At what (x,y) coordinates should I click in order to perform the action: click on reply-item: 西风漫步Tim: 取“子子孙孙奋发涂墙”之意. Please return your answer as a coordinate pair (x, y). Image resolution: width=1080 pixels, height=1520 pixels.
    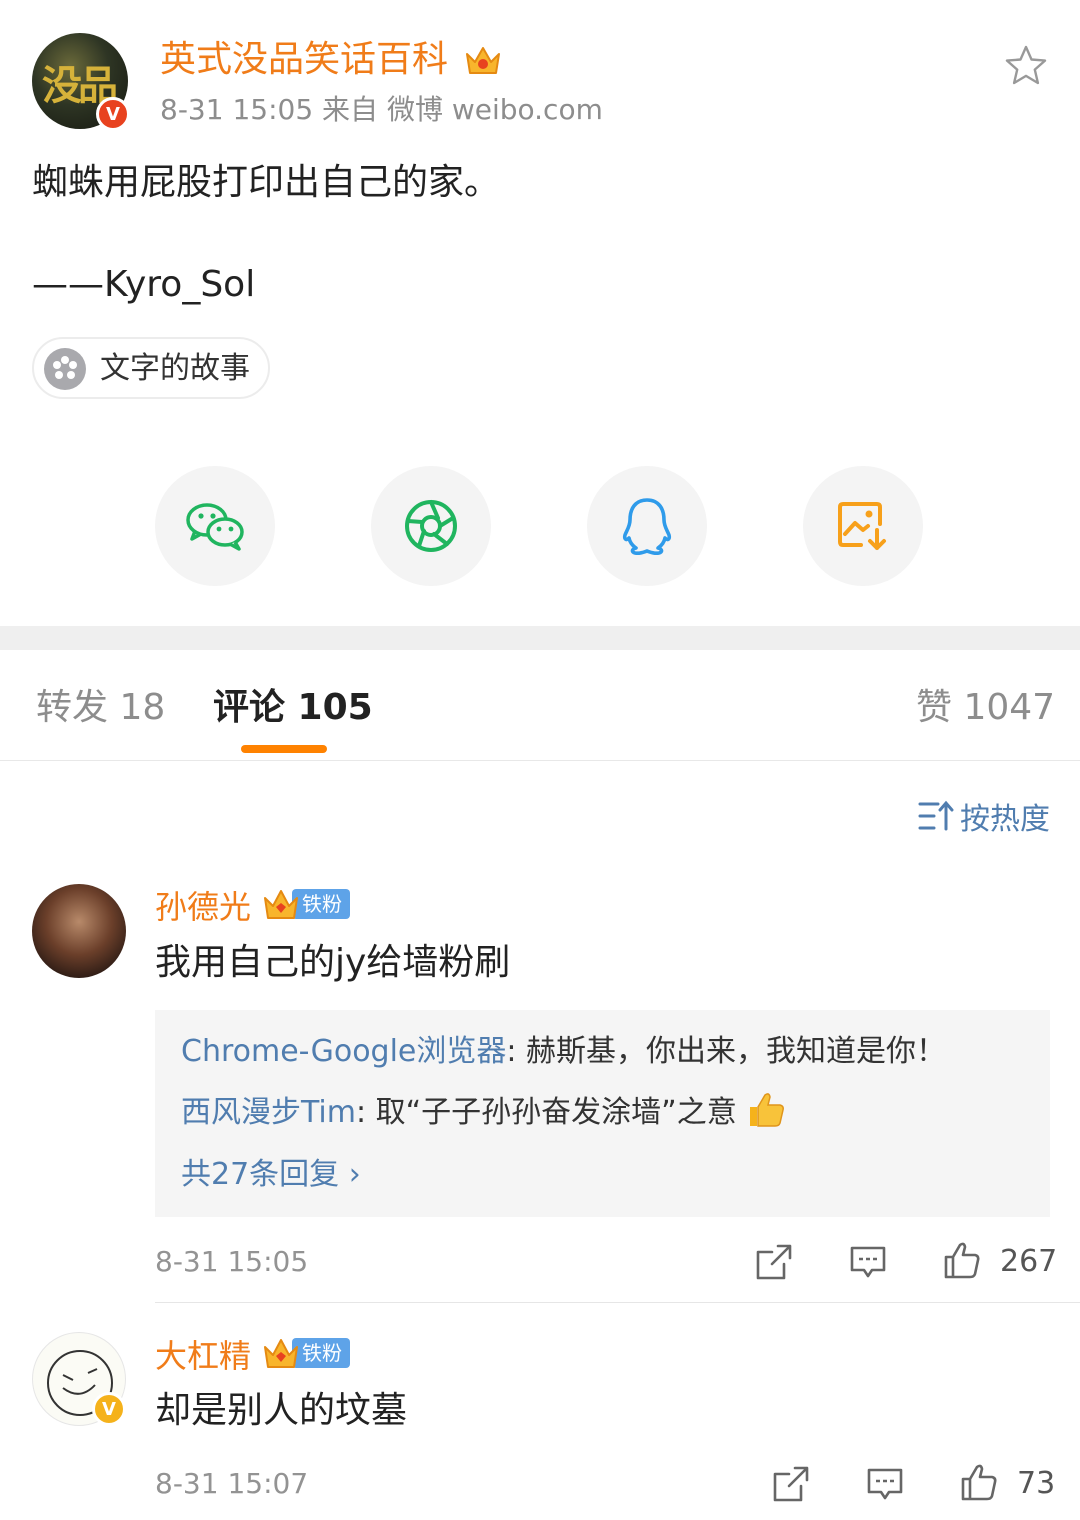
    Looking at the image, I should click on (483, 1111).